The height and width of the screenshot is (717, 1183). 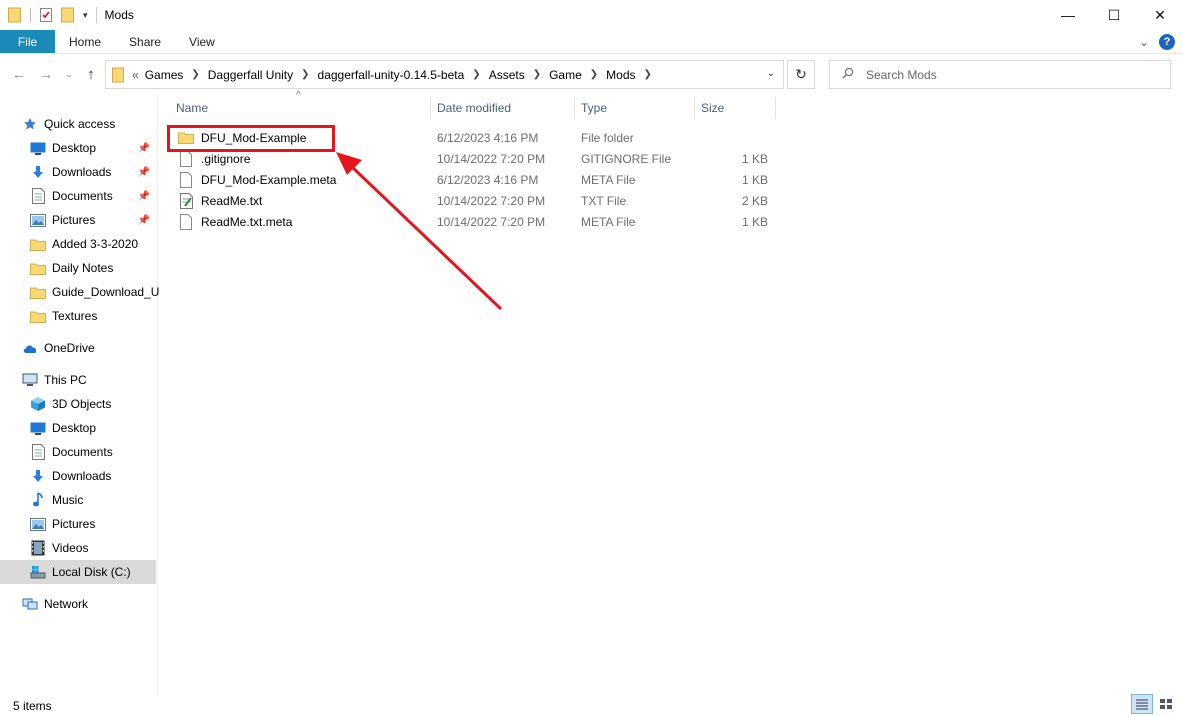 I want to click on view-switcher, so click(x=1154, y=704).